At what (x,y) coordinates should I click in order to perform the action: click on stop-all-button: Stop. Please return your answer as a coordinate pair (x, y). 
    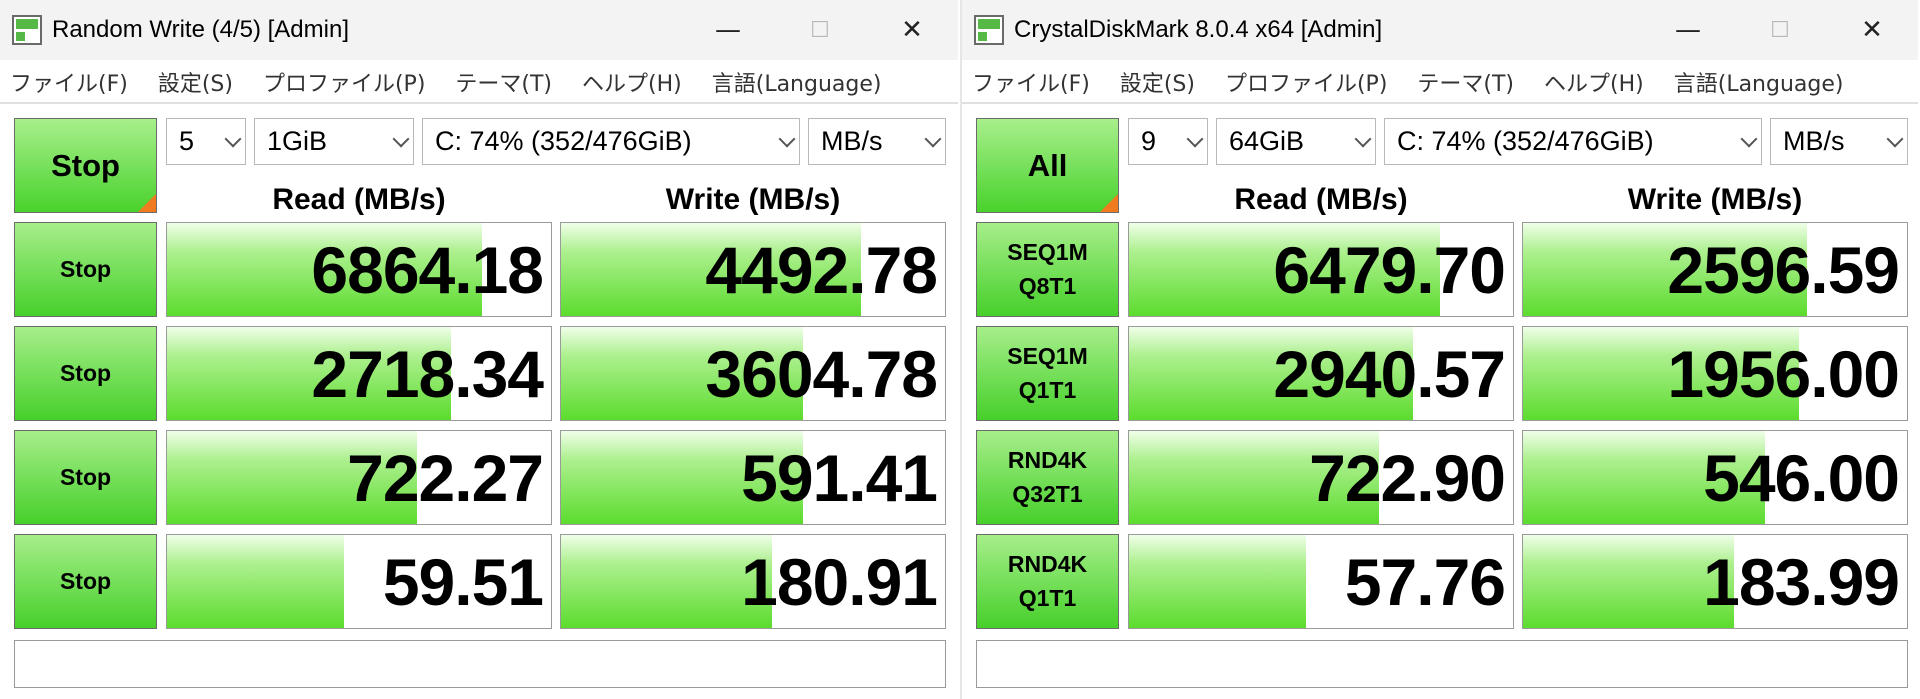
    Looking at the image, I should click on (85, 165).